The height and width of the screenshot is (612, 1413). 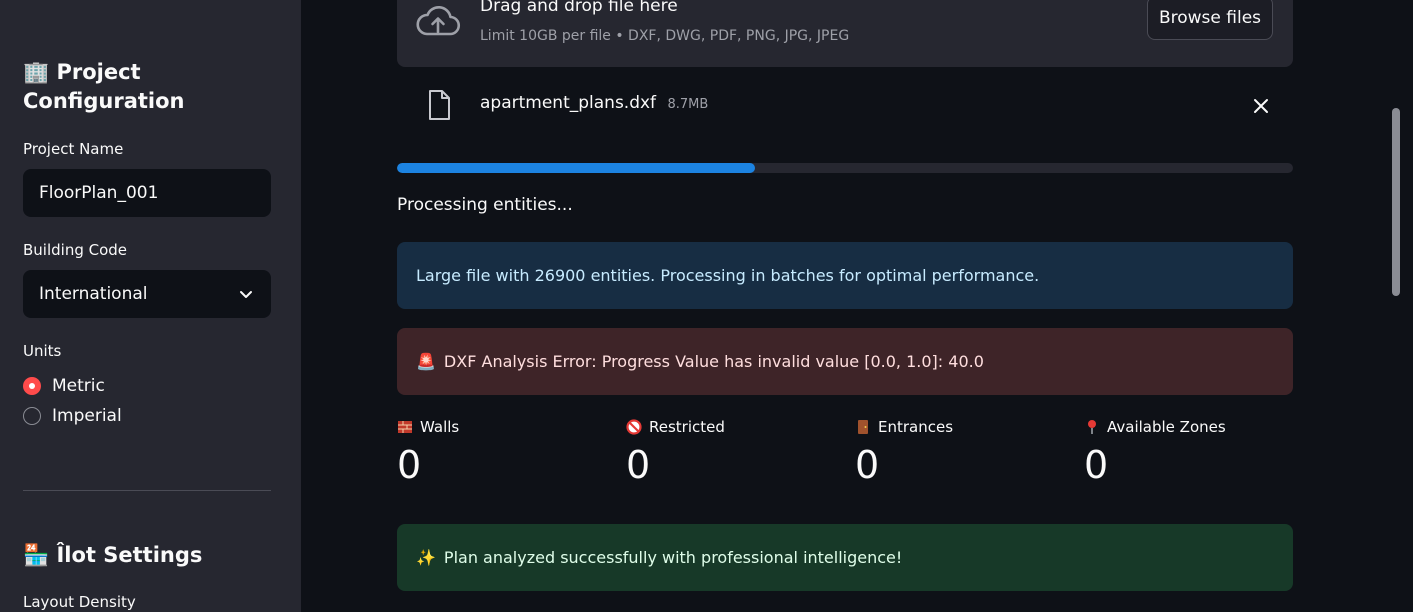 What do you see at coordinates (147, 490) in the screenshot?
I see `sidebar-divider` at bounding box center [147, 490].